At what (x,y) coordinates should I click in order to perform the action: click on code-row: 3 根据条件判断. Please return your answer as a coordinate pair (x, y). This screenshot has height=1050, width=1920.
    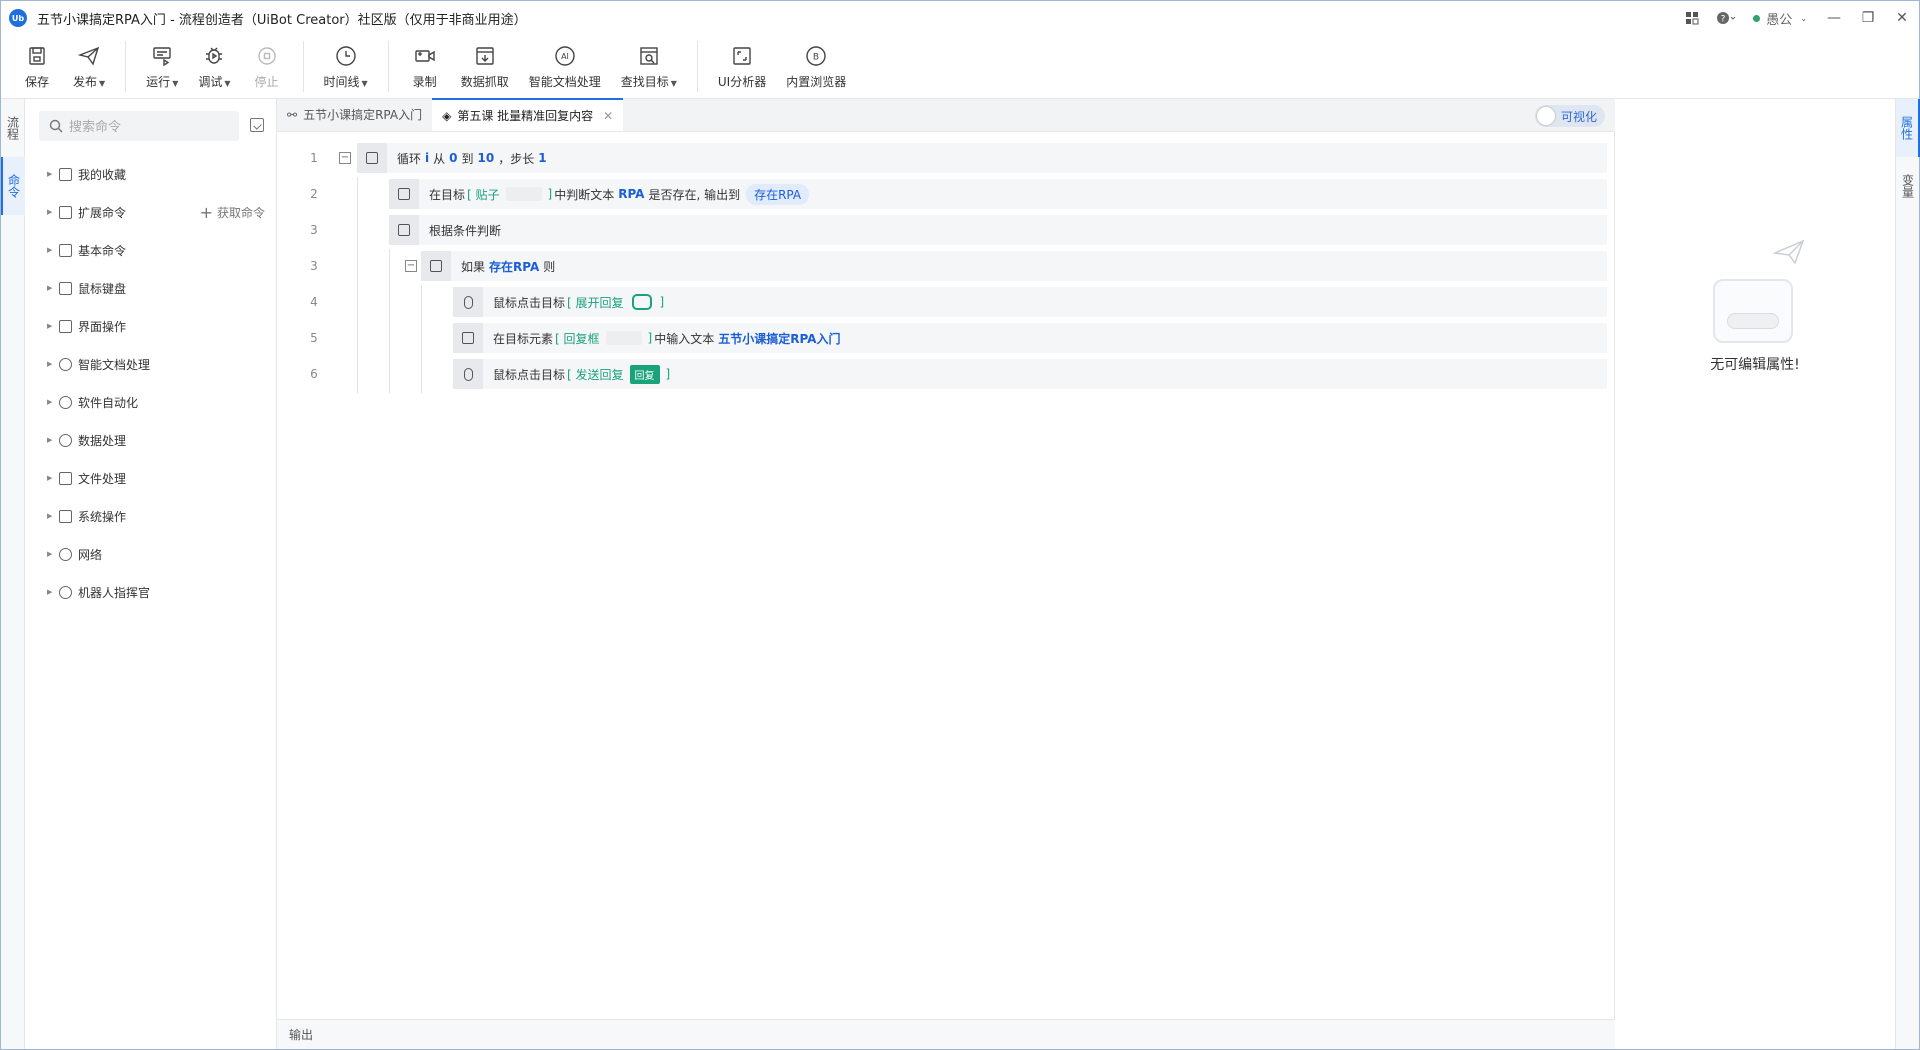
    Looking at the image, I should click on (946, 231).